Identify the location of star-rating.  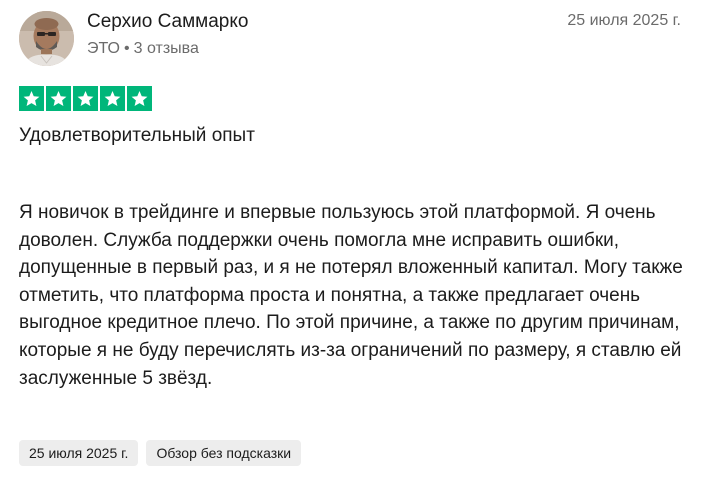
(85, 98).